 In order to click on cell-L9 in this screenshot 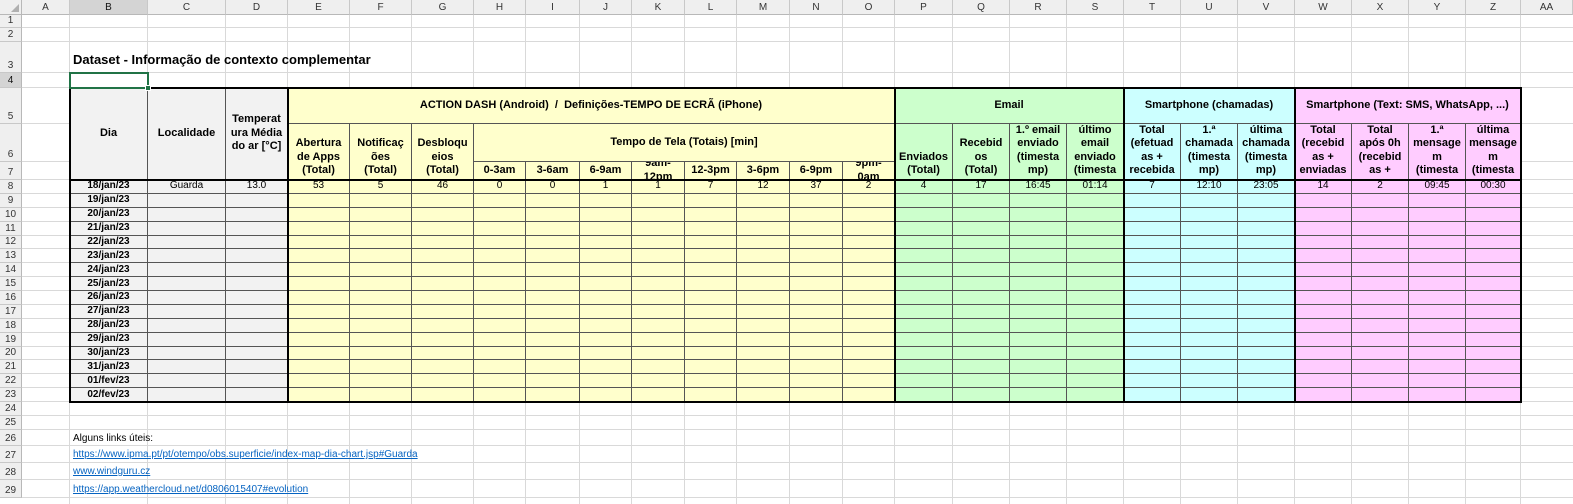, I will do `click(711, 200)`.